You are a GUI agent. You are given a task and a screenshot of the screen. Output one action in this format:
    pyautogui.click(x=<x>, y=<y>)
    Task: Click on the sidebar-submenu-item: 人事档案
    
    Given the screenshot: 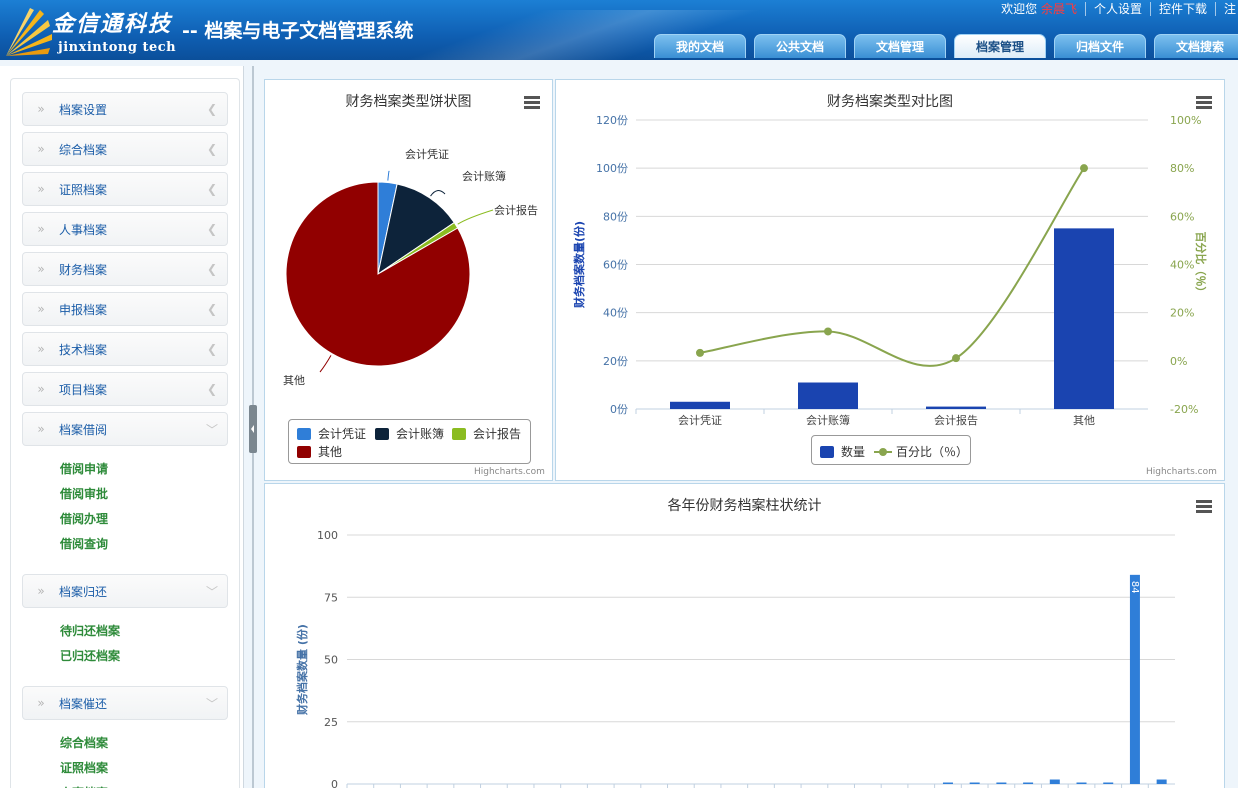 What is the action you would take?
    pyautogui.click(x=84, y=786)
    